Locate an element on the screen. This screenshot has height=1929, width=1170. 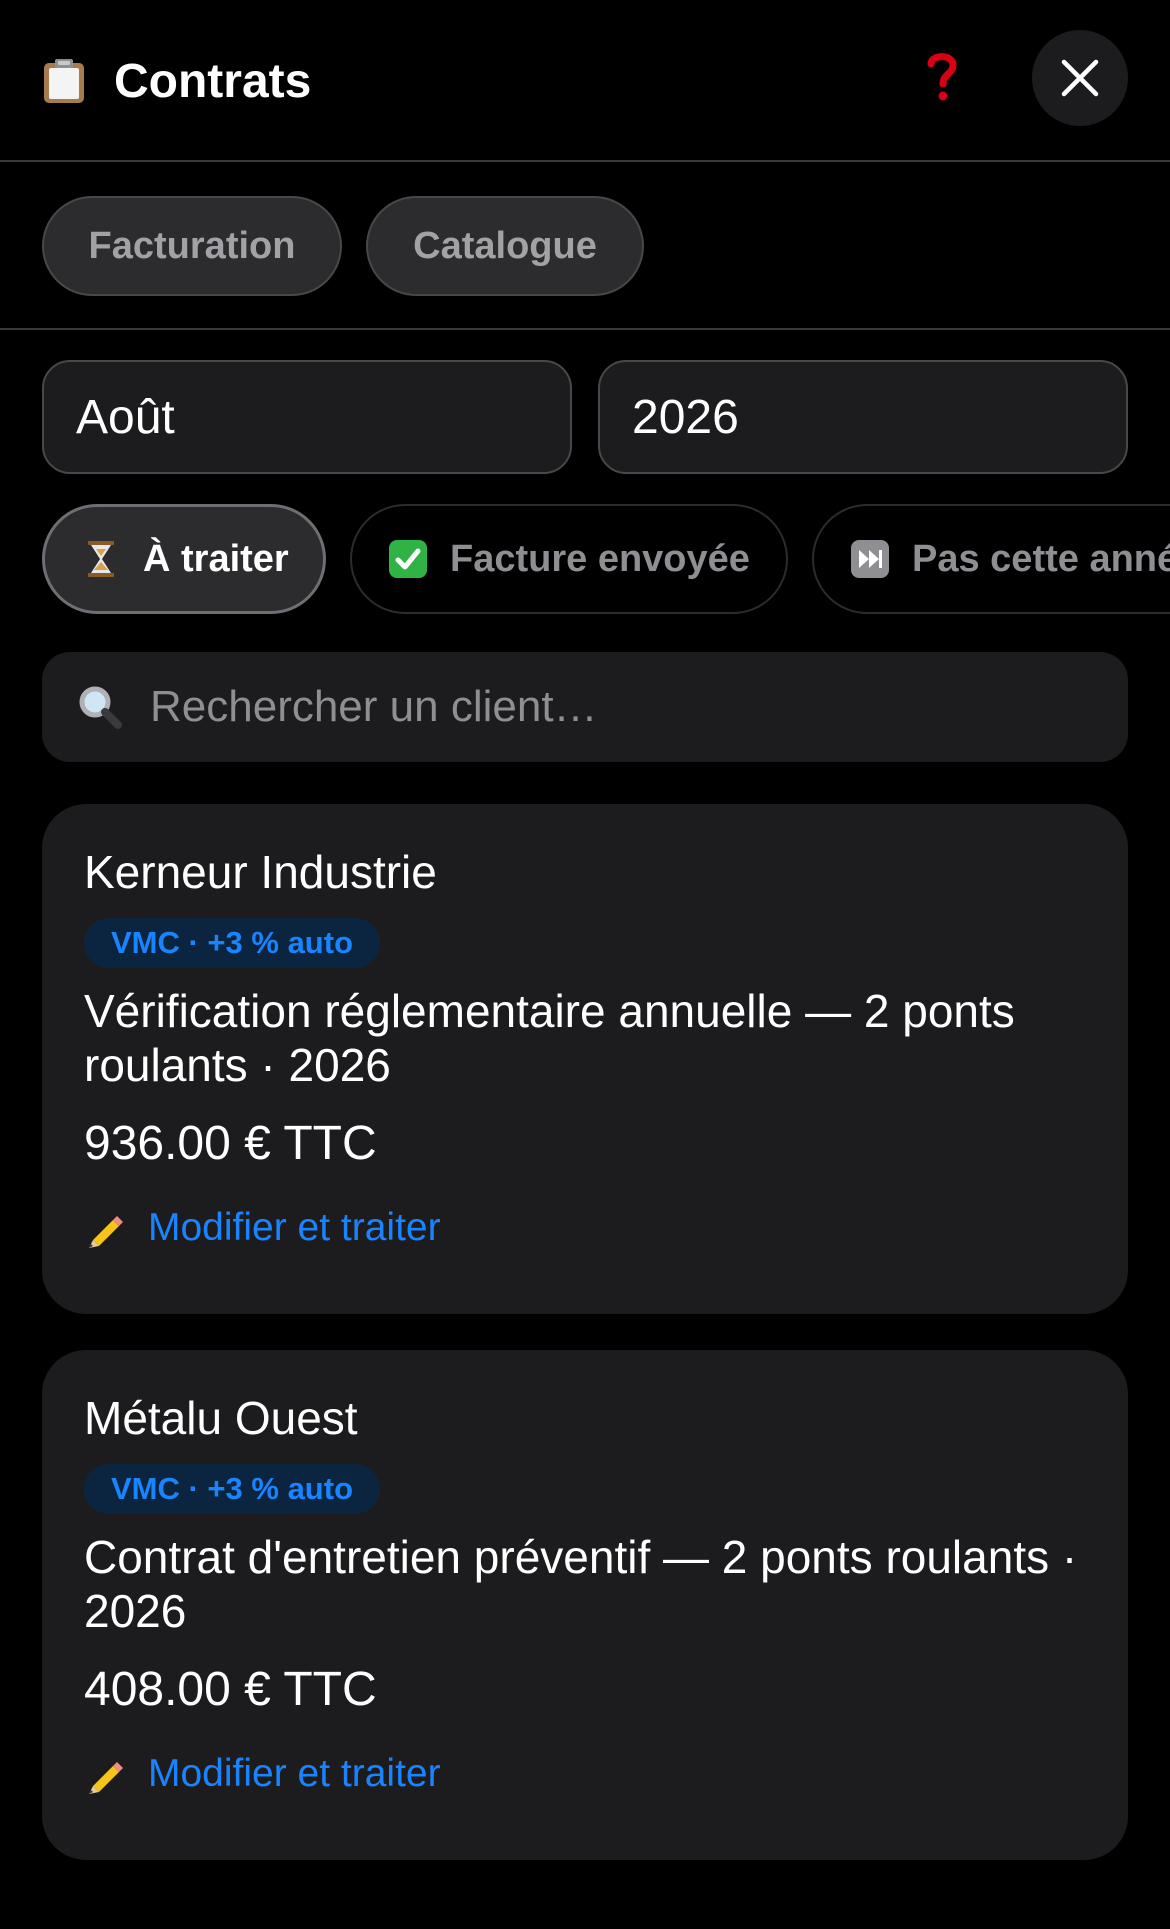
page-title: Contrats is located at coordinates (213, 81).